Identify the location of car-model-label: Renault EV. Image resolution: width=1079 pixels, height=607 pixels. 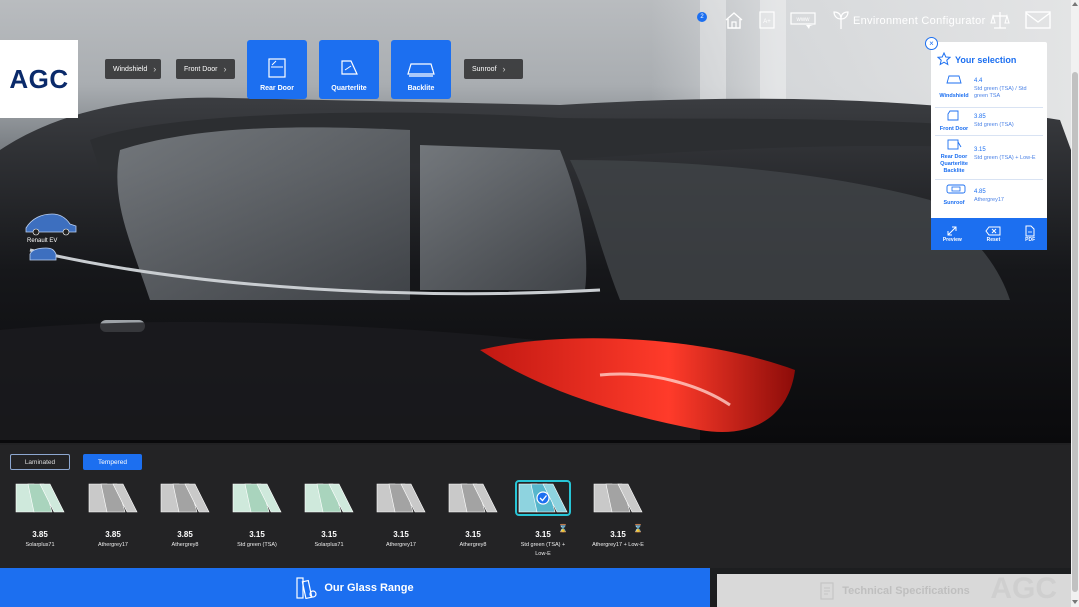
(42, 241).